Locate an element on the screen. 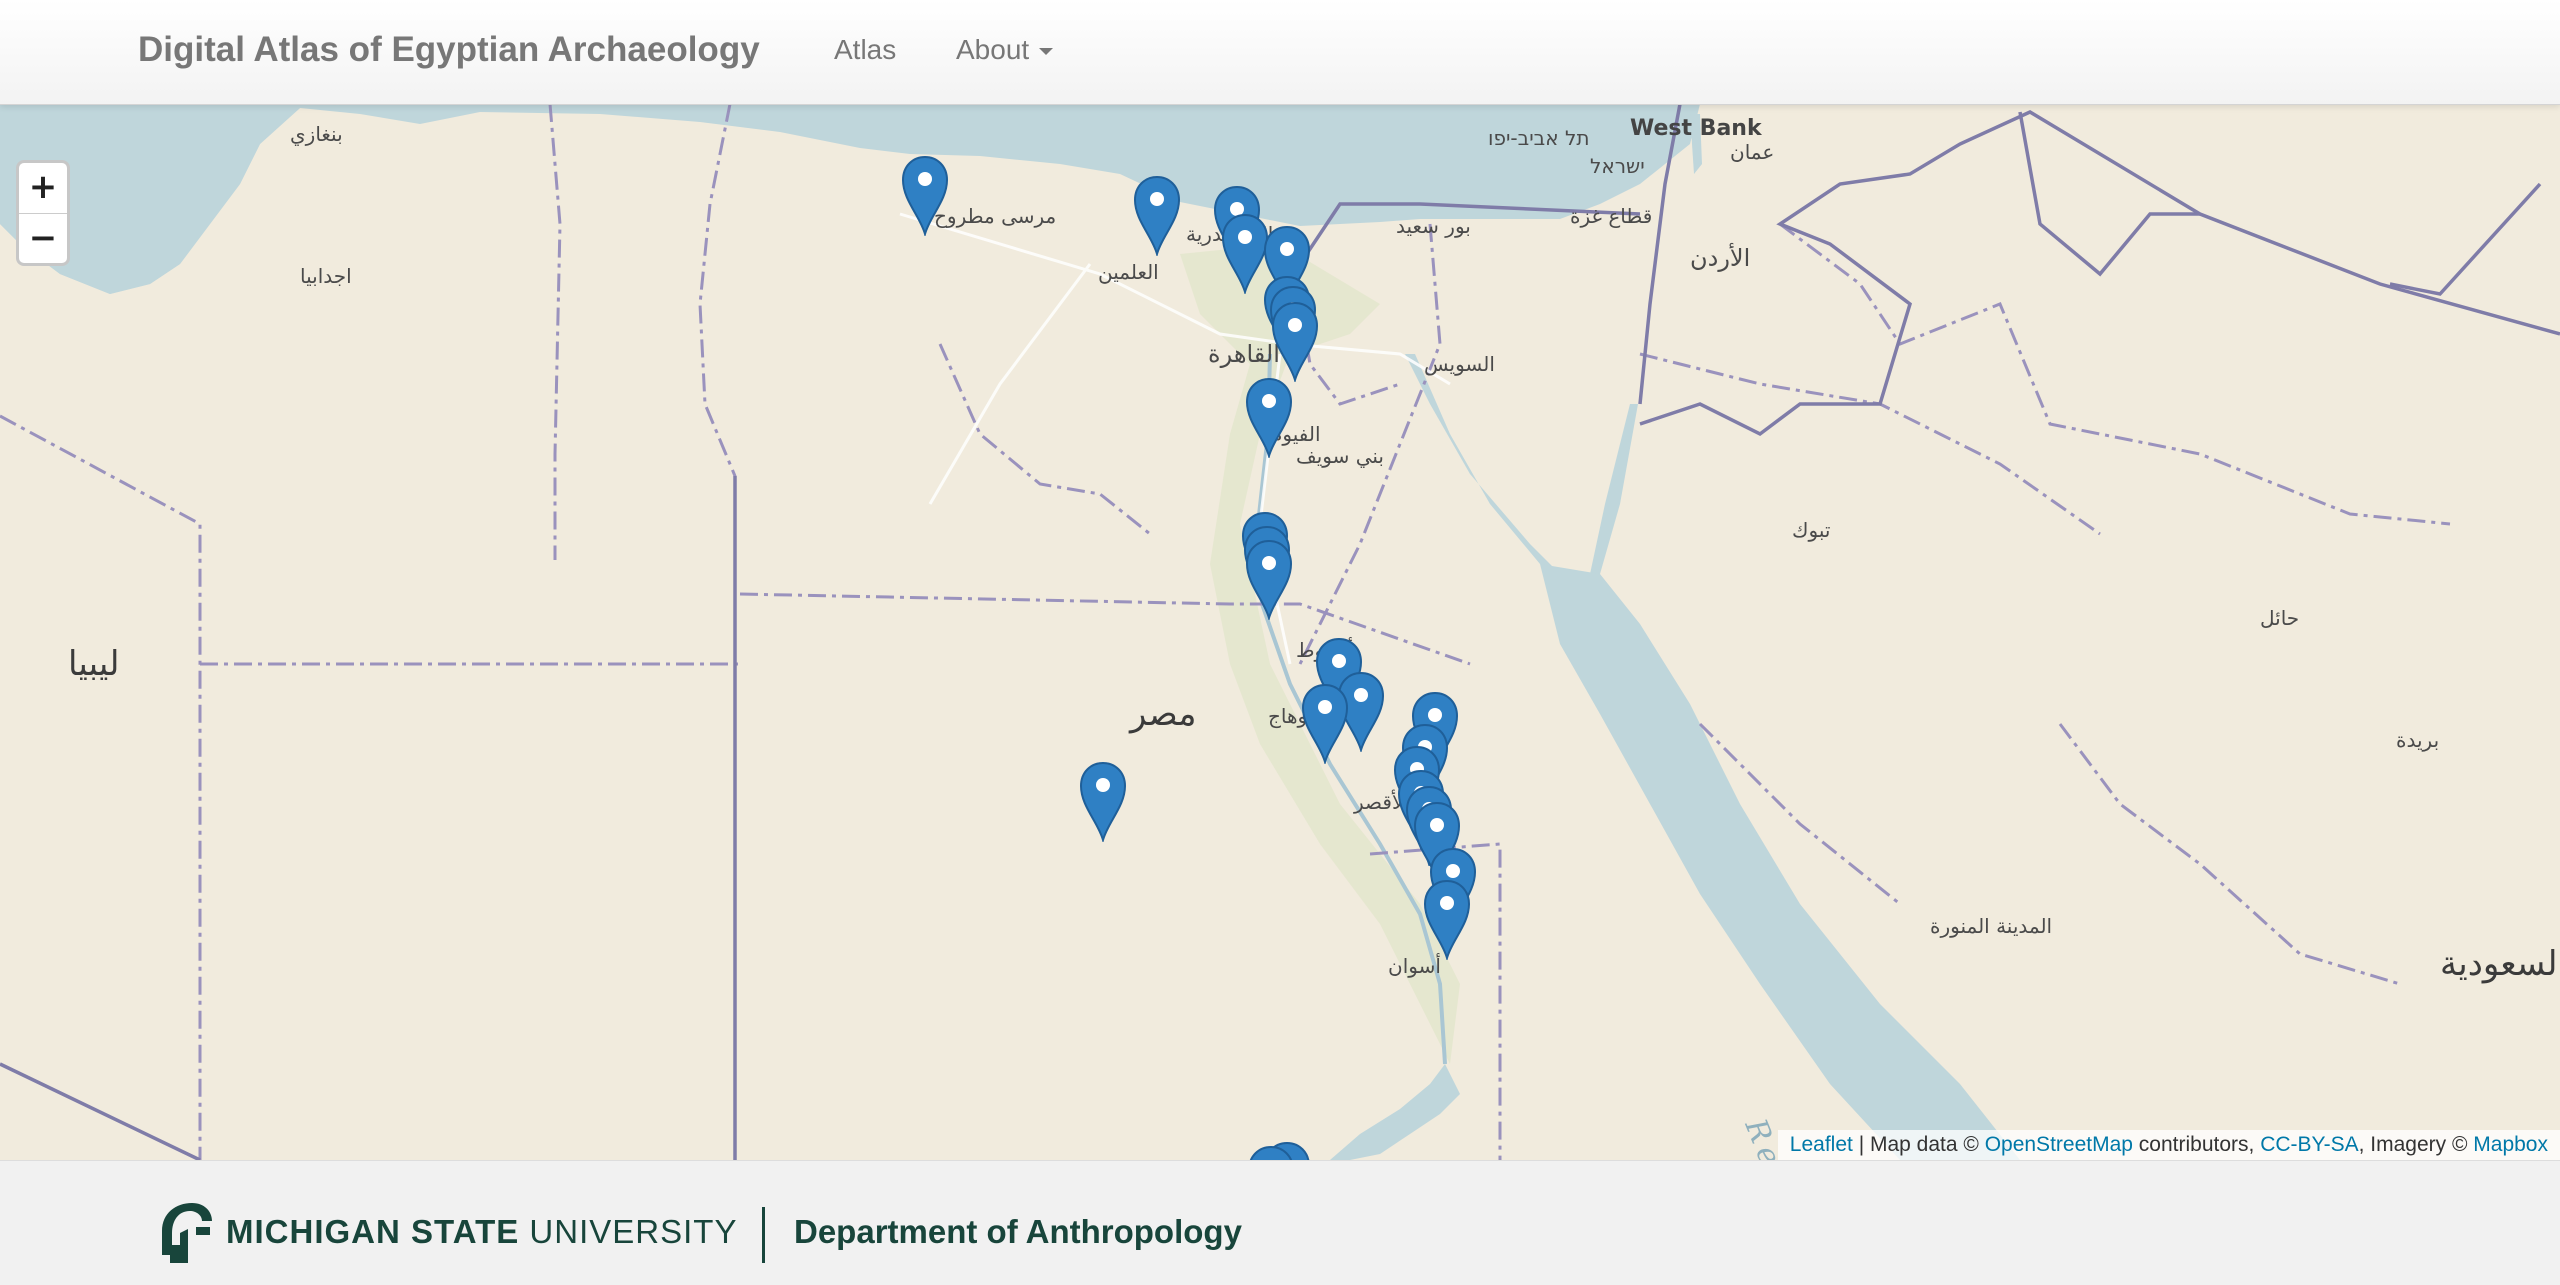 The image size is (2560, 1285). university-name-rest: UNIVERSITY is located at coordinates (628, 1231).